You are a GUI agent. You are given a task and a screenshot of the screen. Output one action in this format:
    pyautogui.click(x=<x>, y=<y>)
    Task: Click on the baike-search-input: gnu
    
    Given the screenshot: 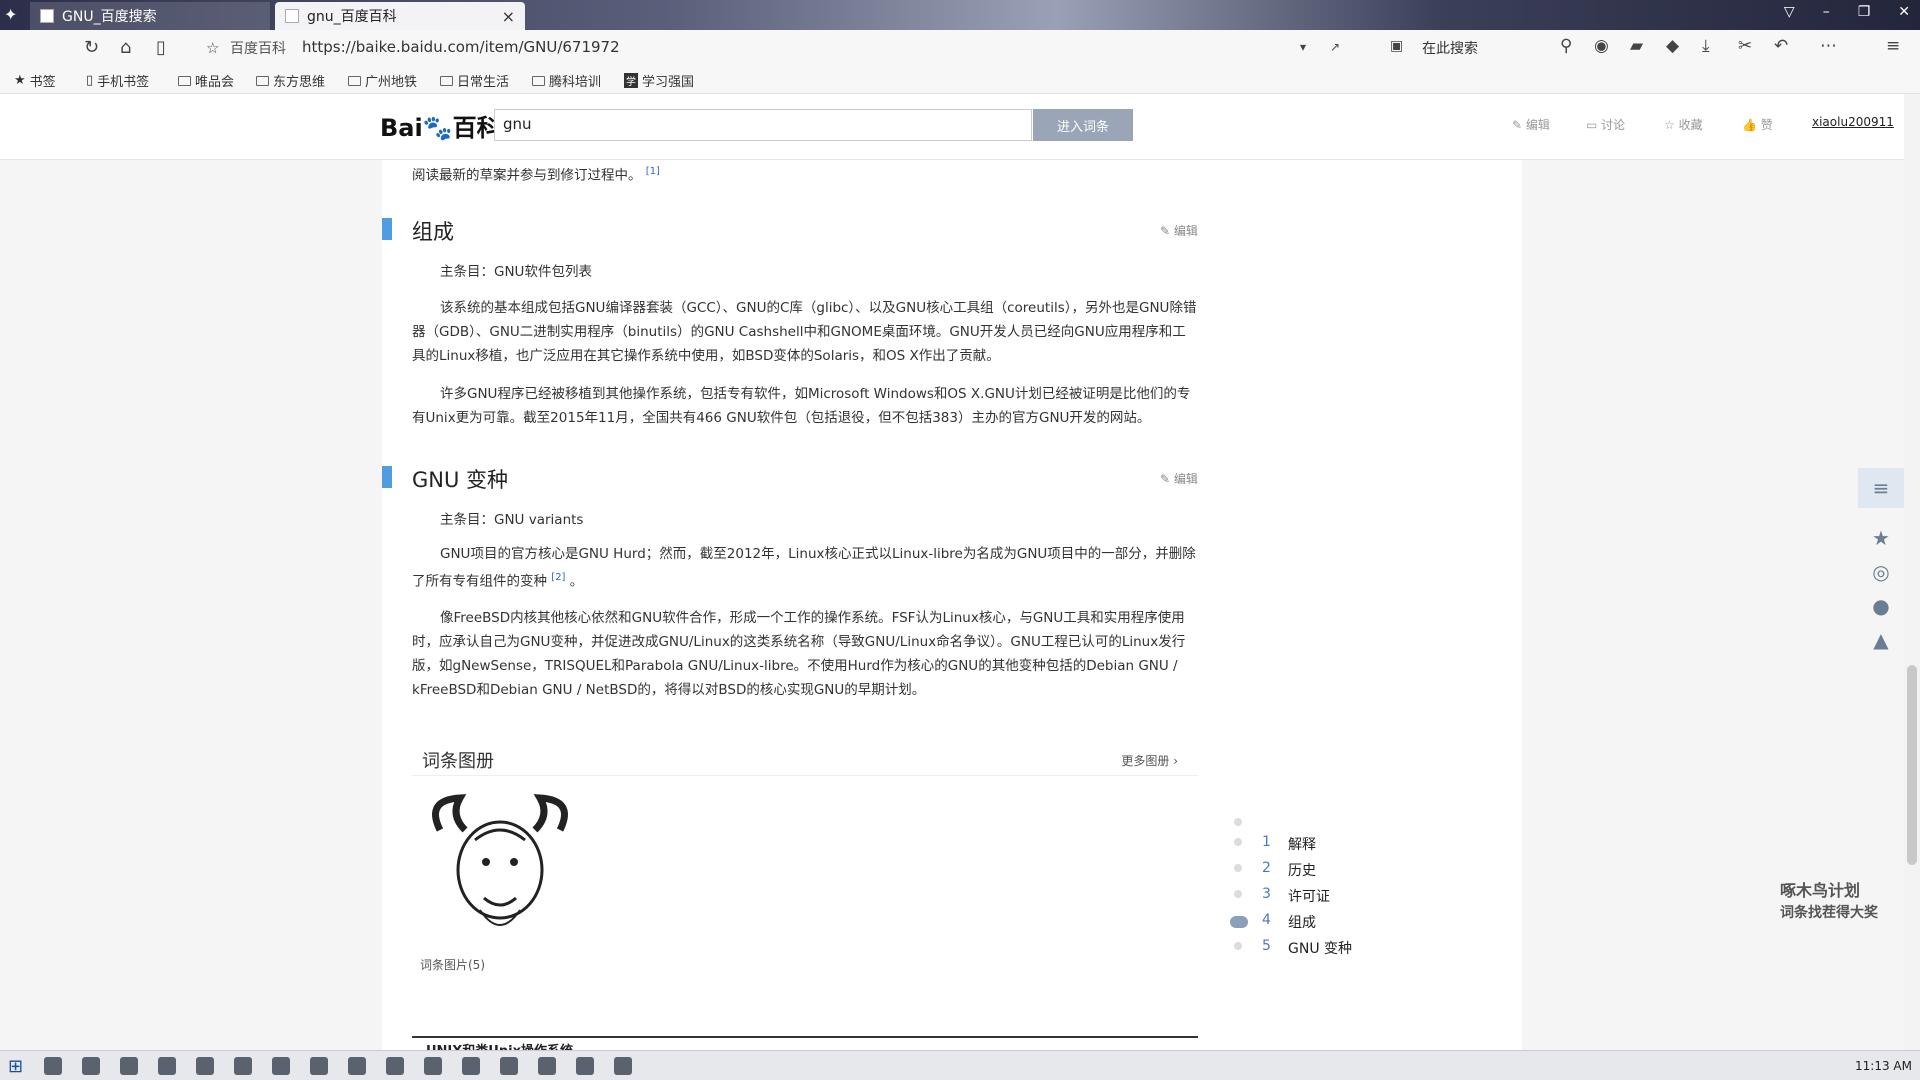 What is the action you would take?
    pyautogui.click(x=763, y=125)
    